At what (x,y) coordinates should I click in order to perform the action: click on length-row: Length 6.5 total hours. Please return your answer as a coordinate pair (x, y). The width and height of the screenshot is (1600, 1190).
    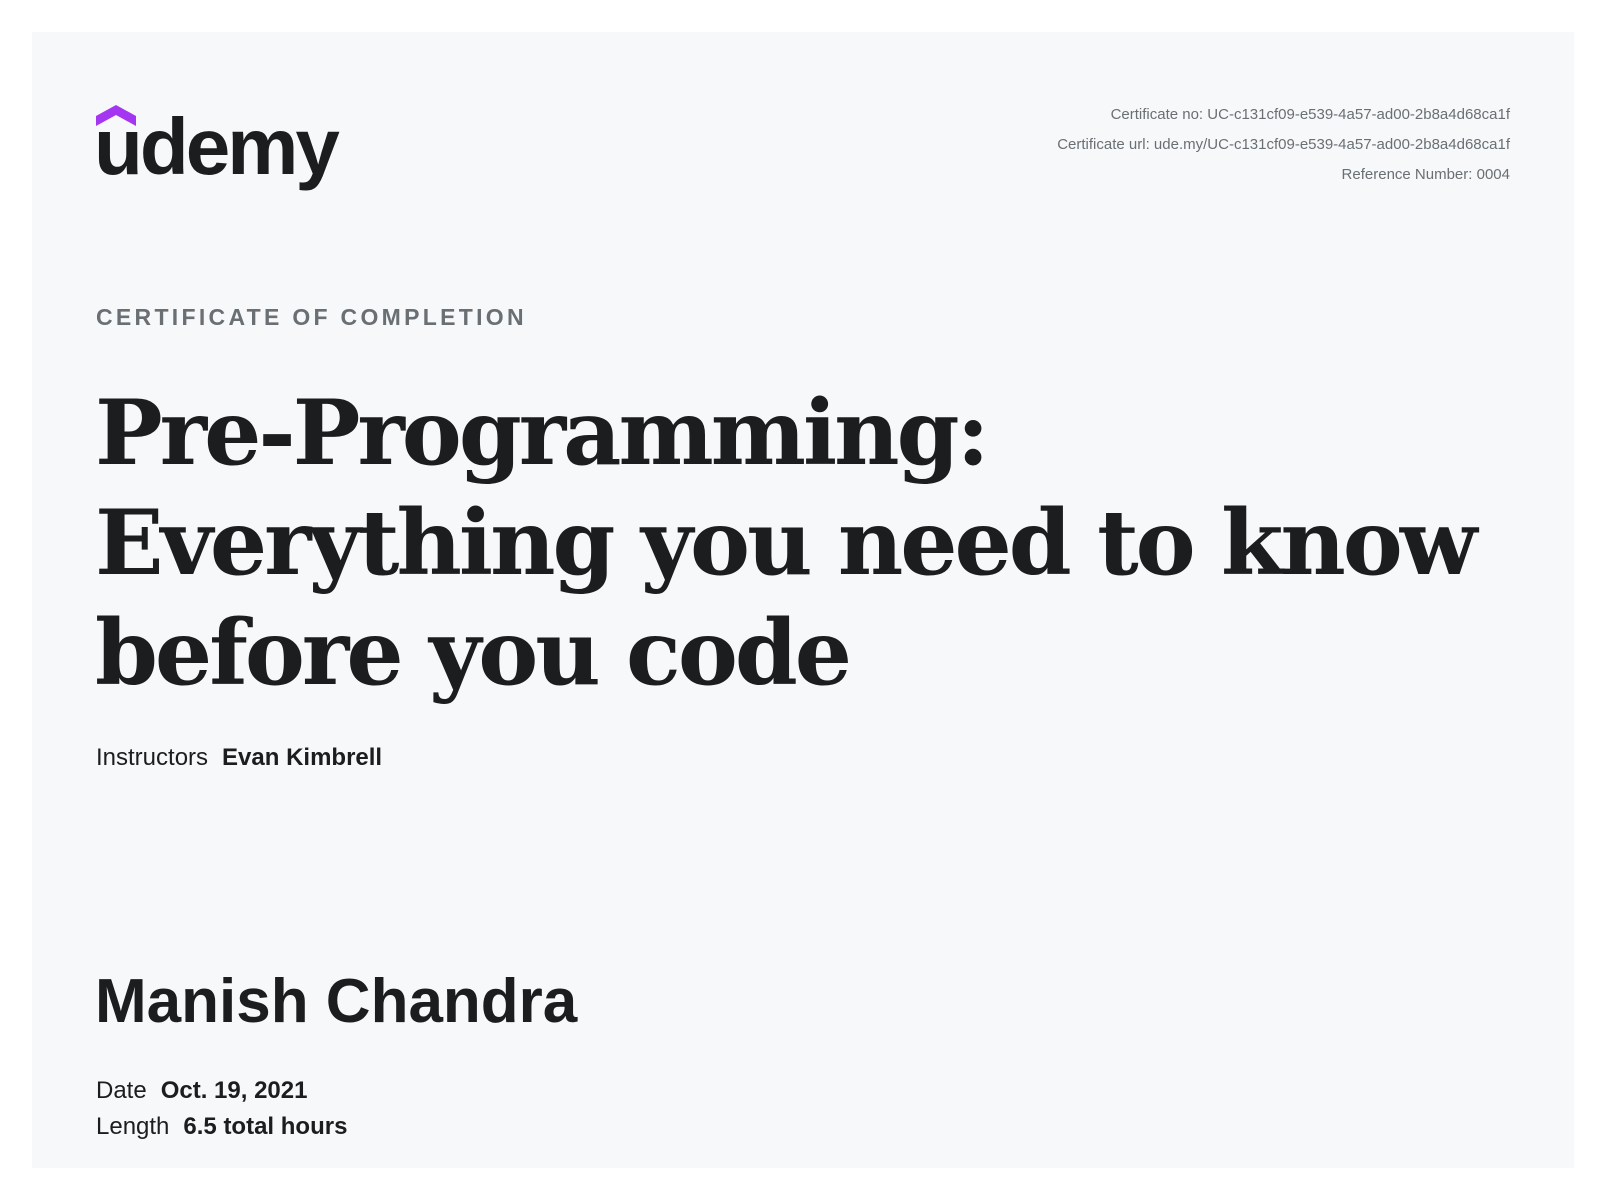
    Looking at the image, I should click on (221, 1127).